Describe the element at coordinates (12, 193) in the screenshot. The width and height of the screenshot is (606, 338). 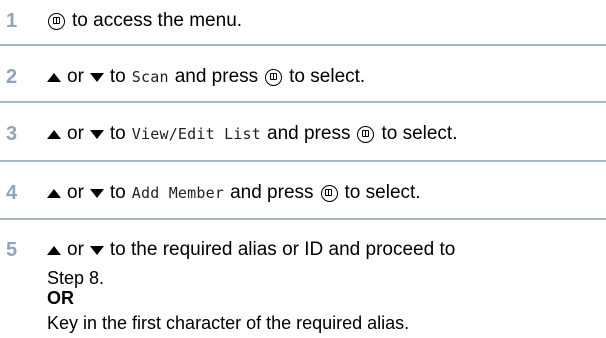
I see `step-number: 4` at that location.